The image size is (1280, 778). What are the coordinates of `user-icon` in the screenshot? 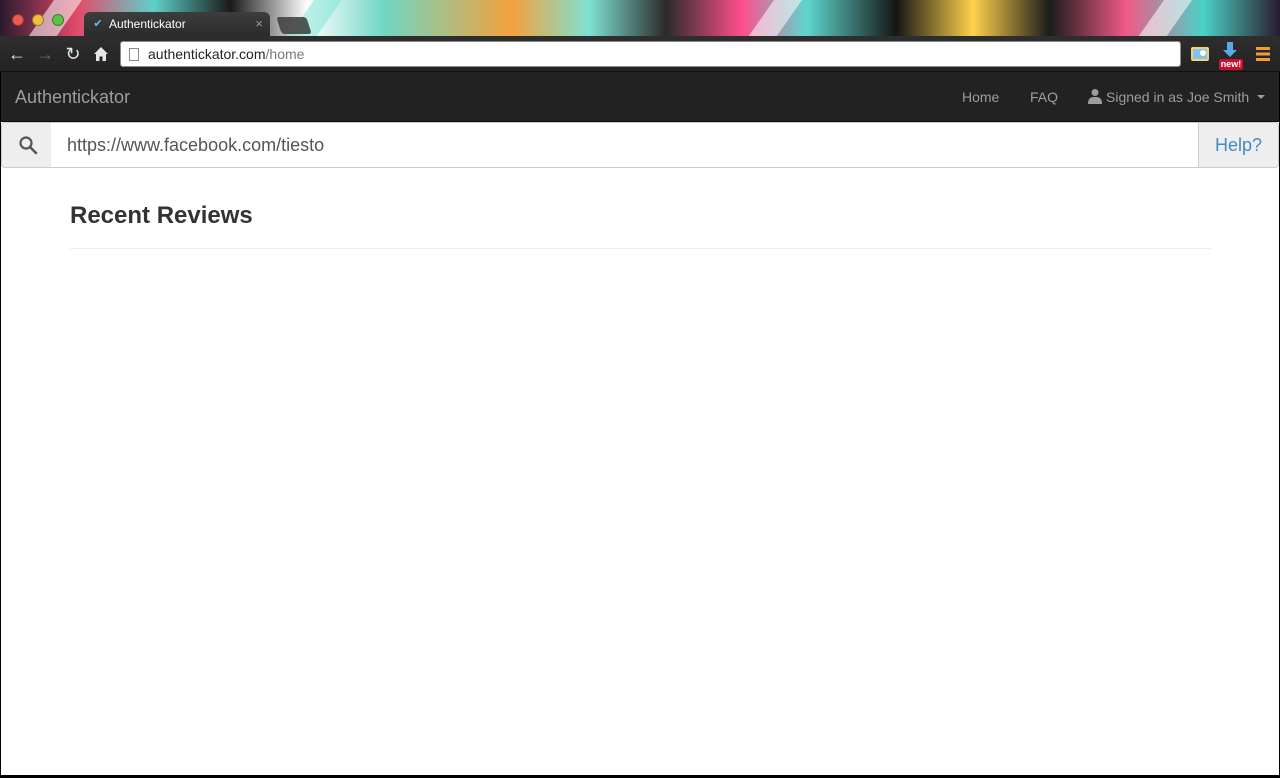 It's located at (1095, 96).